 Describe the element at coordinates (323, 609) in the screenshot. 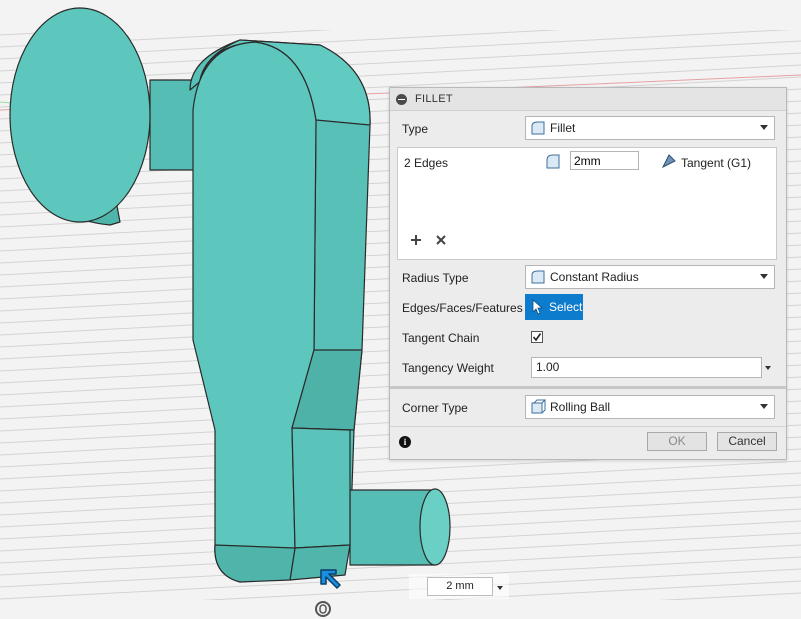

I see `orbit-icon` at that location.